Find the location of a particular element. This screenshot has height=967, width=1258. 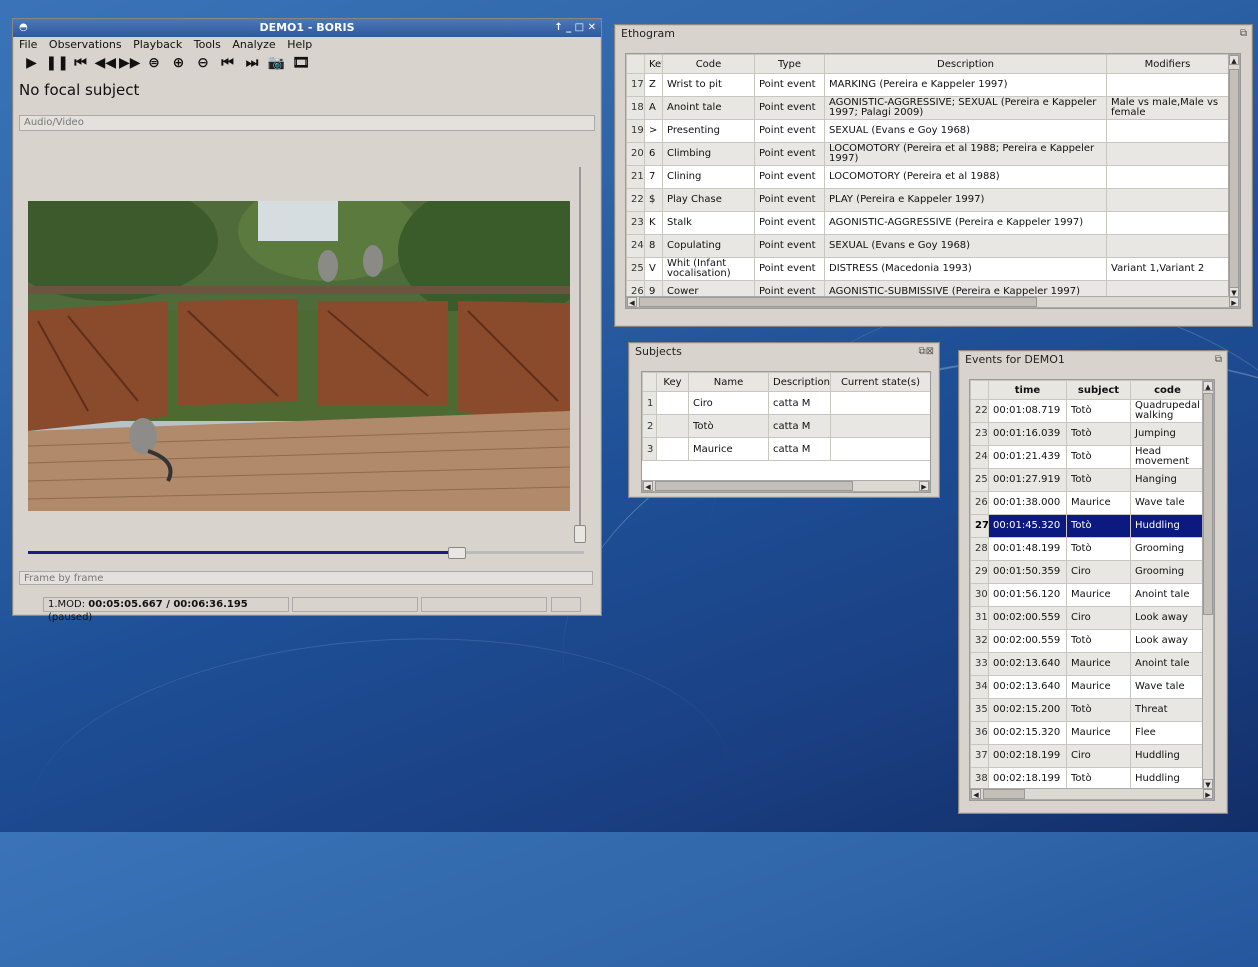

ethogram-cell-code: Copulating is located at coordinates (708, 246).